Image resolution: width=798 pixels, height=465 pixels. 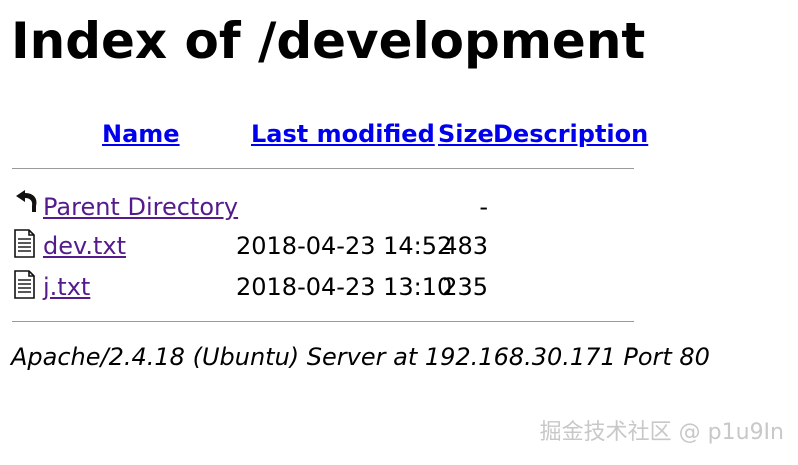 I want to click on table-row: Parent Directory -, so click(x=323, y=207).